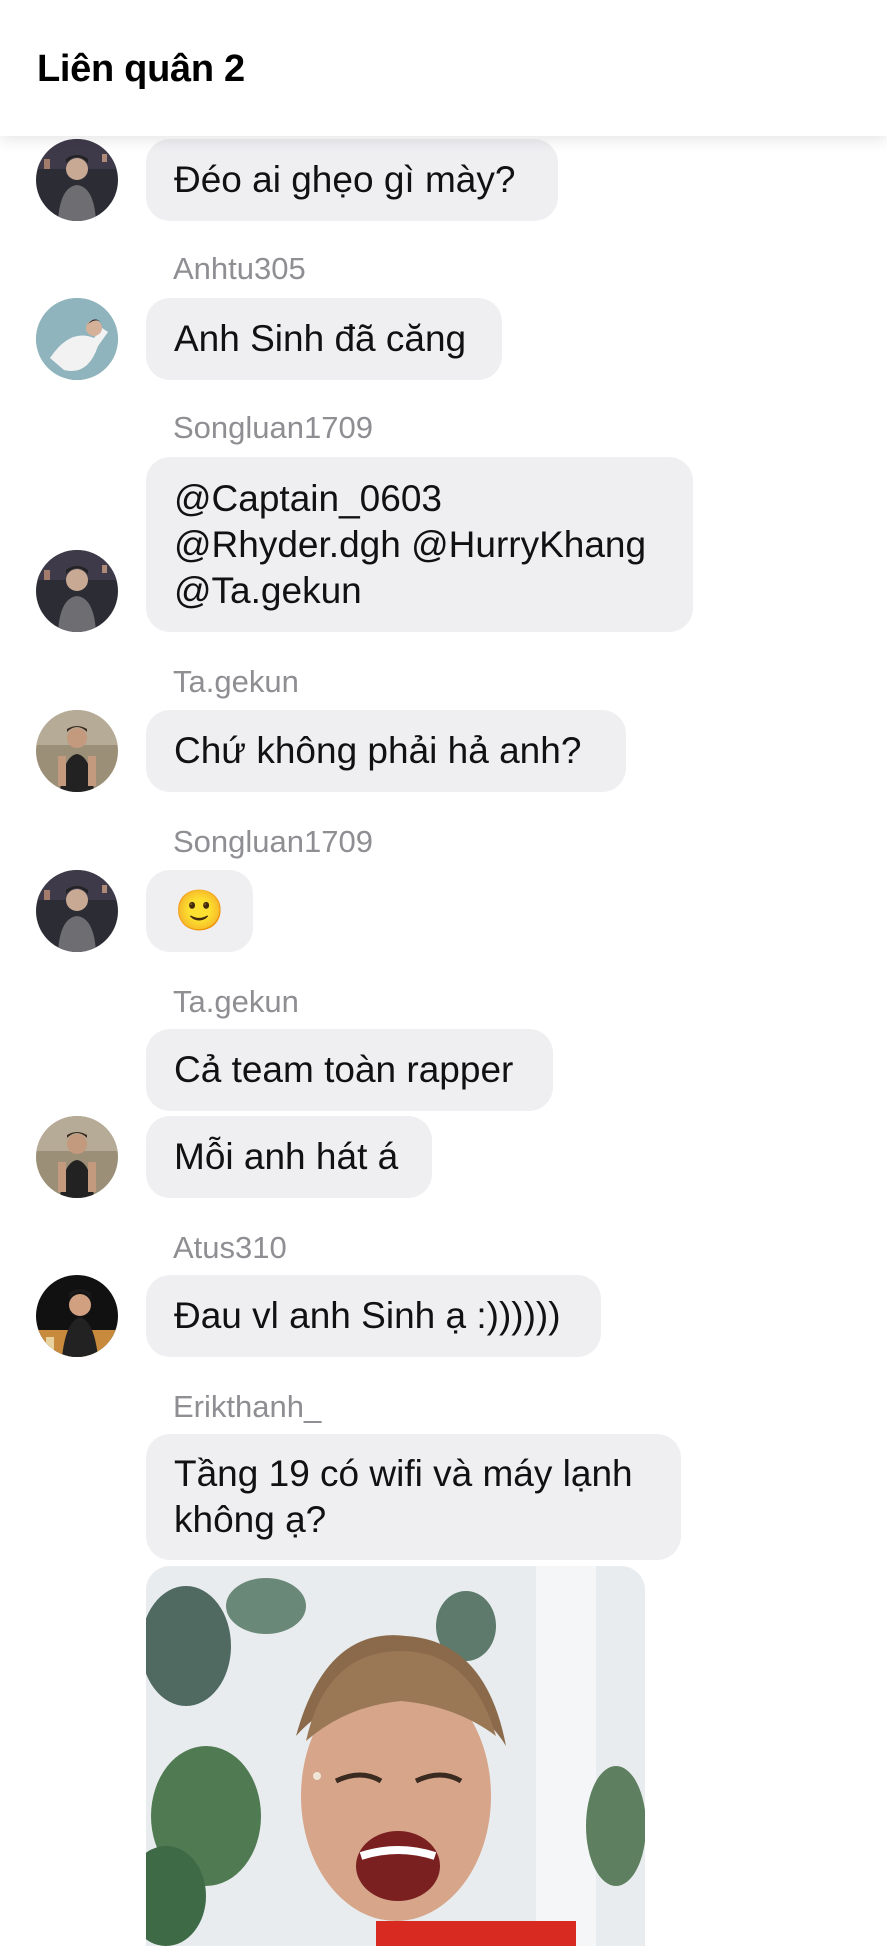  What do you see at coordinates (239, 269) in the screenshot?
I see `sender-name: Anhtu305` at bounding box center [239, 269].